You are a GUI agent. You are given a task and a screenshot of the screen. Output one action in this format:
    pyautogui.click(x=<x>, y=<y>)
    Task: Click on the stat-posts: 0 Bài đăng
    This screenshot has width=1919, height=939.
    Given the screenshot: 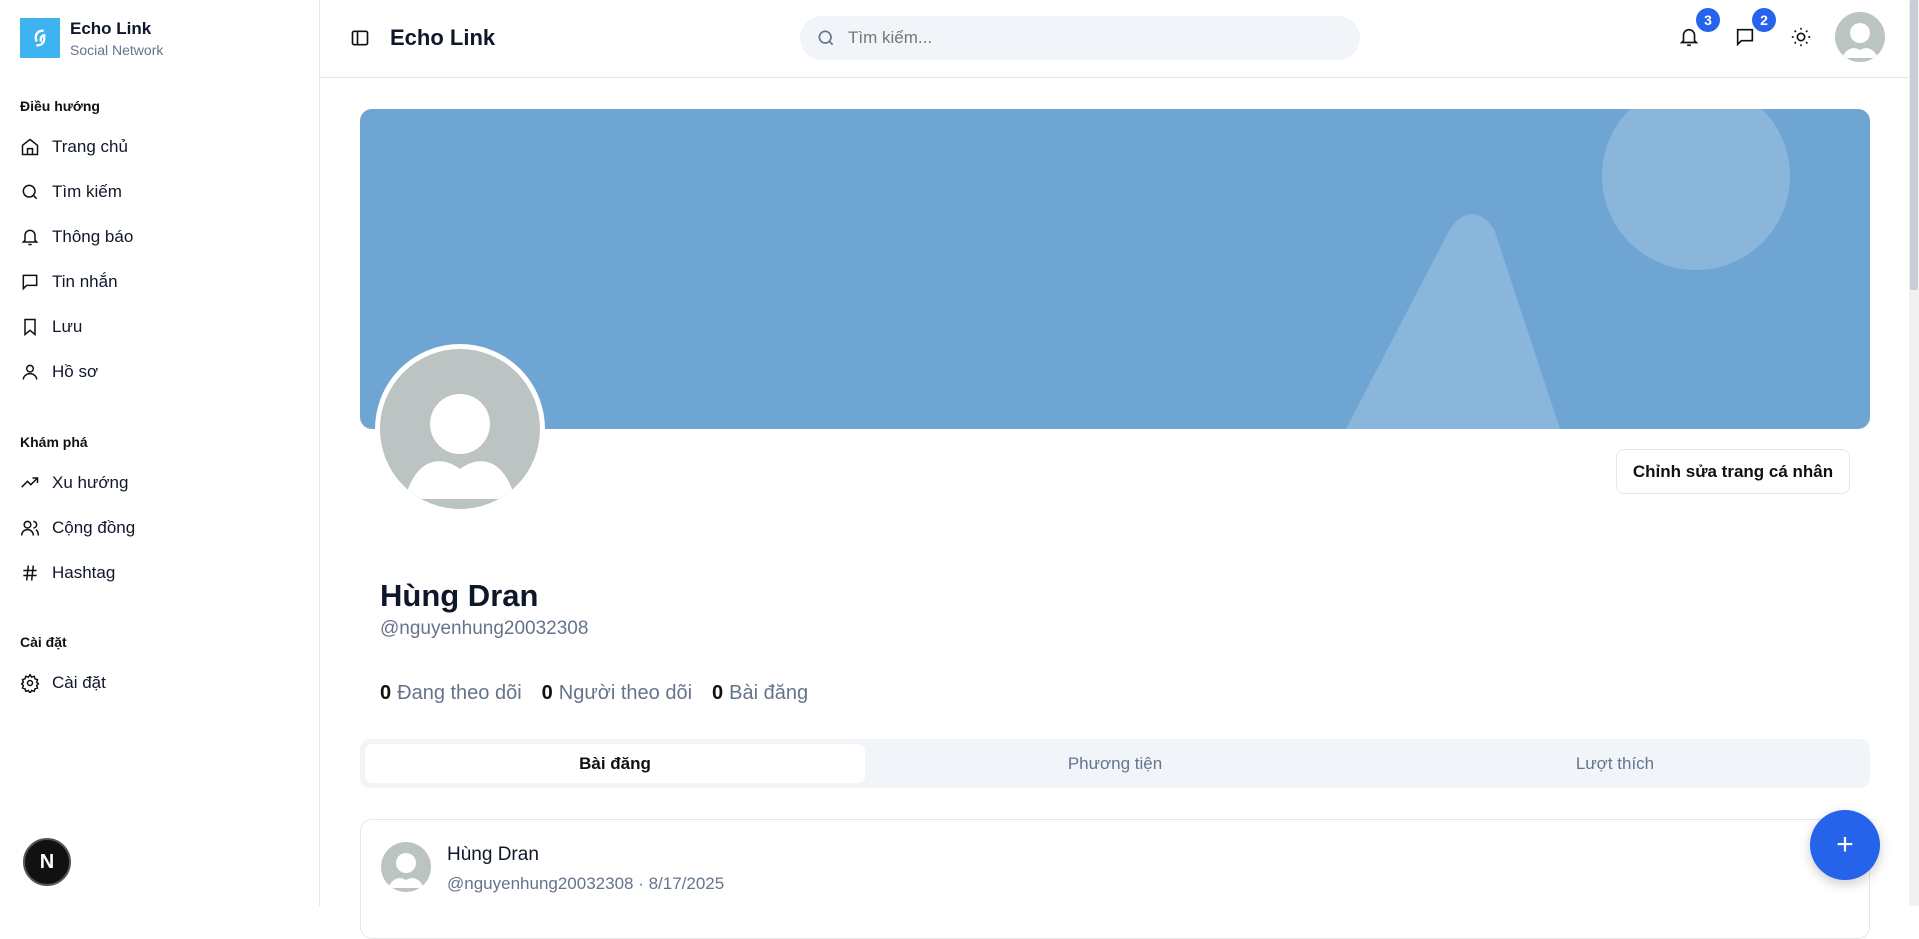 What is the action you would take?
    pyautogui.click(x=760, y=693)
    